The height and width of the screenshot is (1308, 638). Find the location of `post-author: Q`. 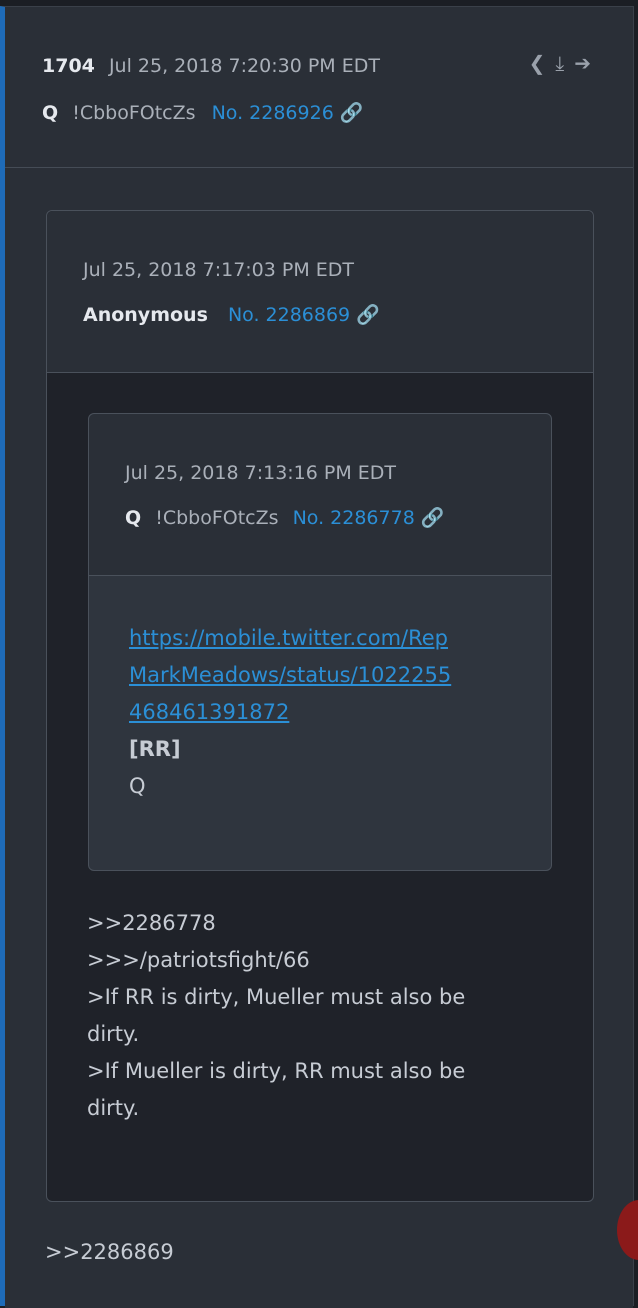

post-author: Q is located at coordinates (50, 113).